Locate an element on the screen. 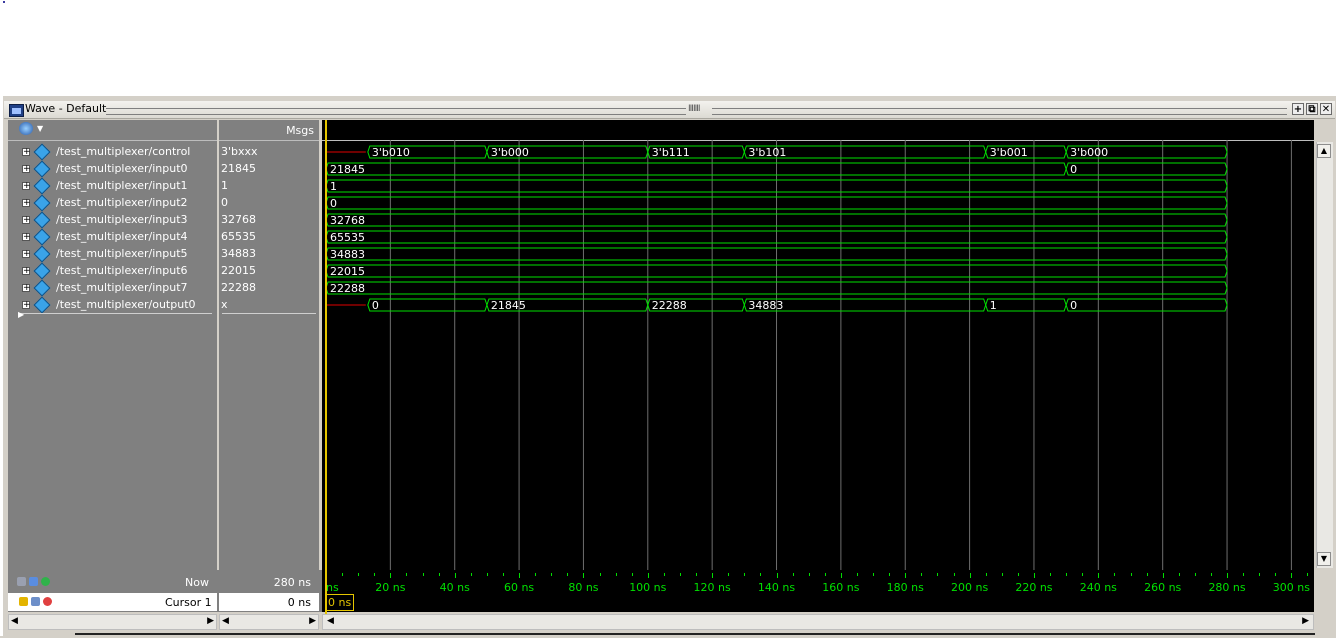  signal-name: /test_multiplexer/input6 is located at coordinates (122, 270).